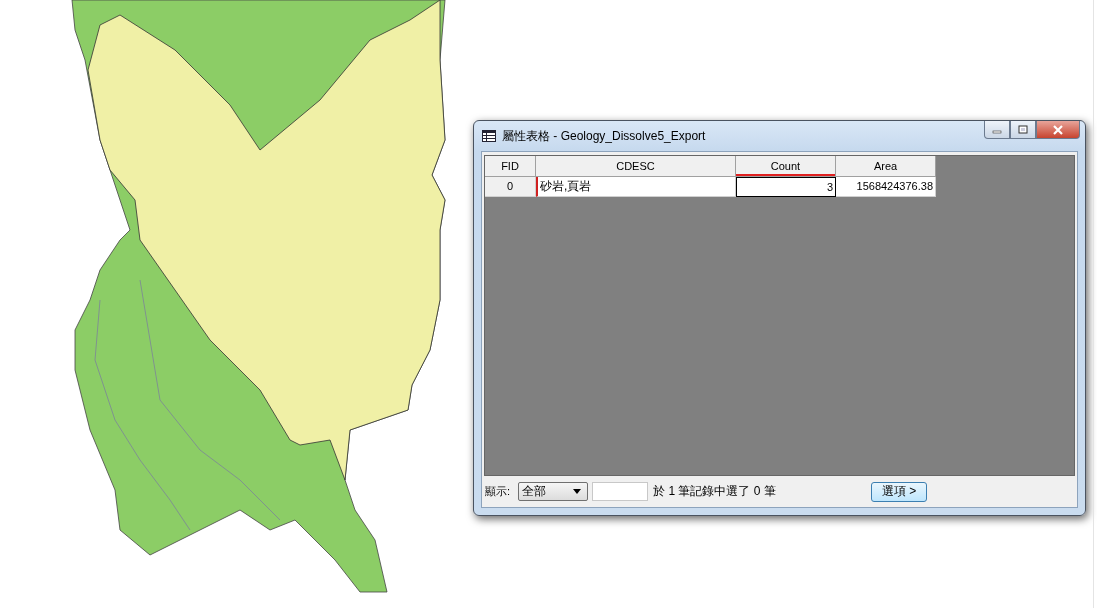 This screenshot has height=608, width=1097. What do you see at coordinates (510, 187) in the screenshot?
I see `table-cell: 0` at bounding box center [510, 187].